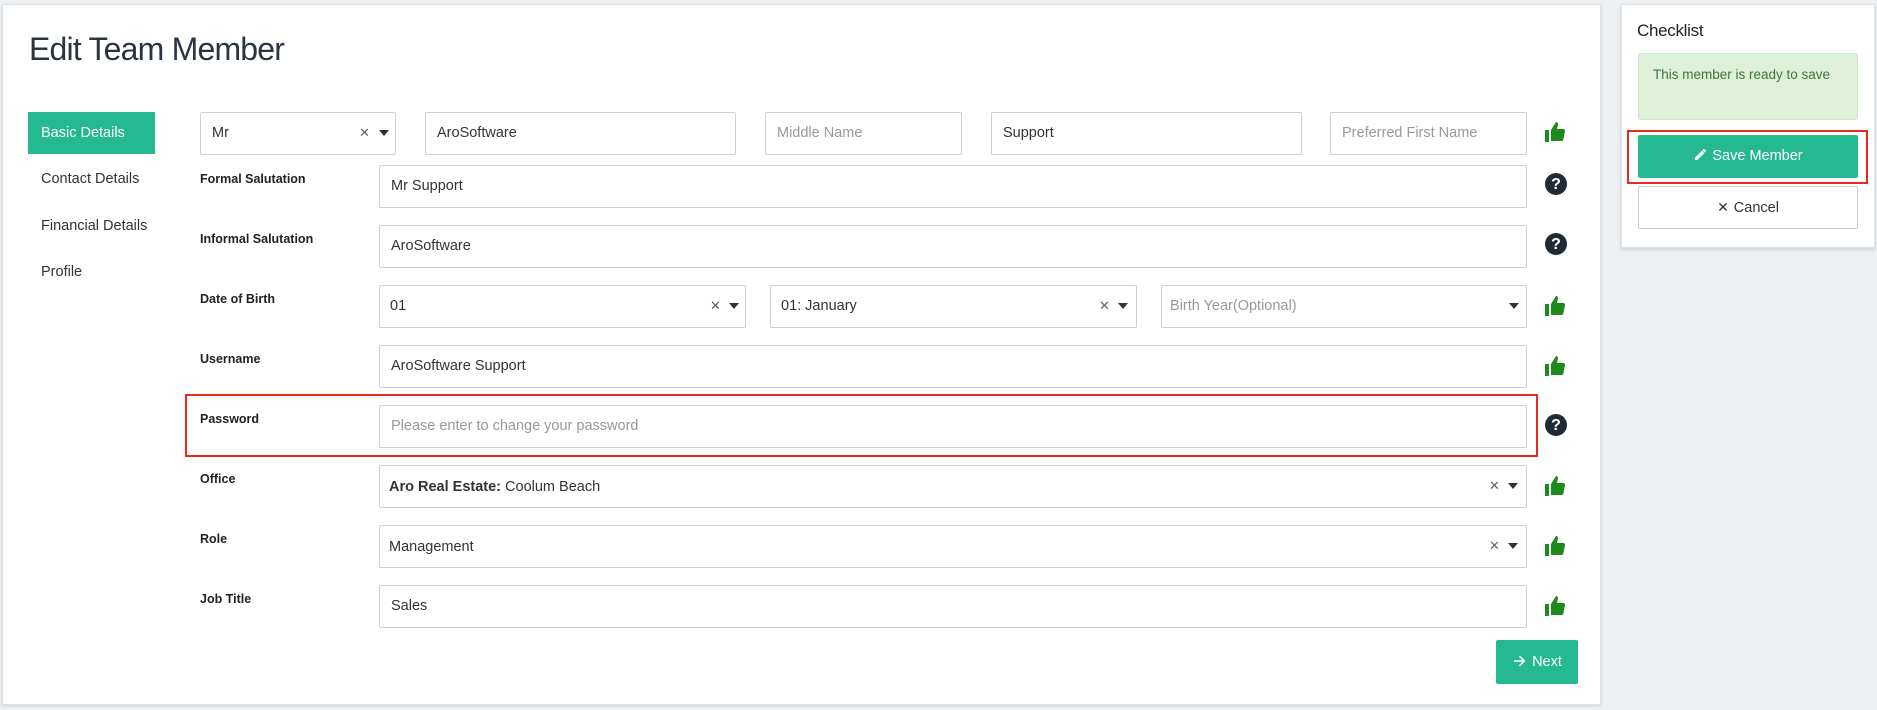  What do you see at coordinates (1723, 207) in the screenshot?
I see `close-icon: ✕` at bounding box center [1723, 207].